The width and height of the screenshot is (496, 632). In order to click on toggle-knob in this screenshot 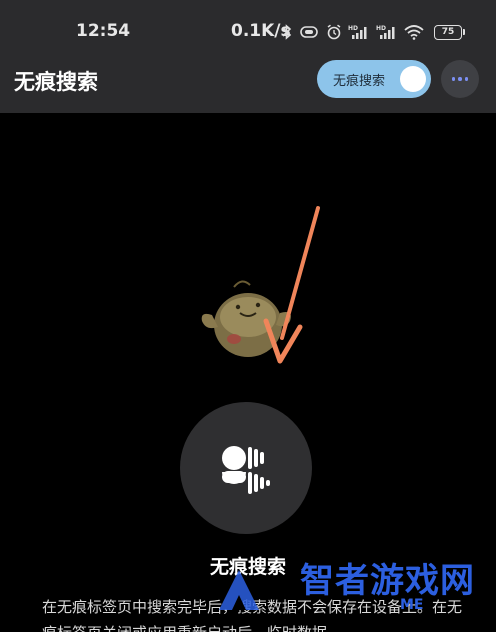, I will do `click(413, 79)`.